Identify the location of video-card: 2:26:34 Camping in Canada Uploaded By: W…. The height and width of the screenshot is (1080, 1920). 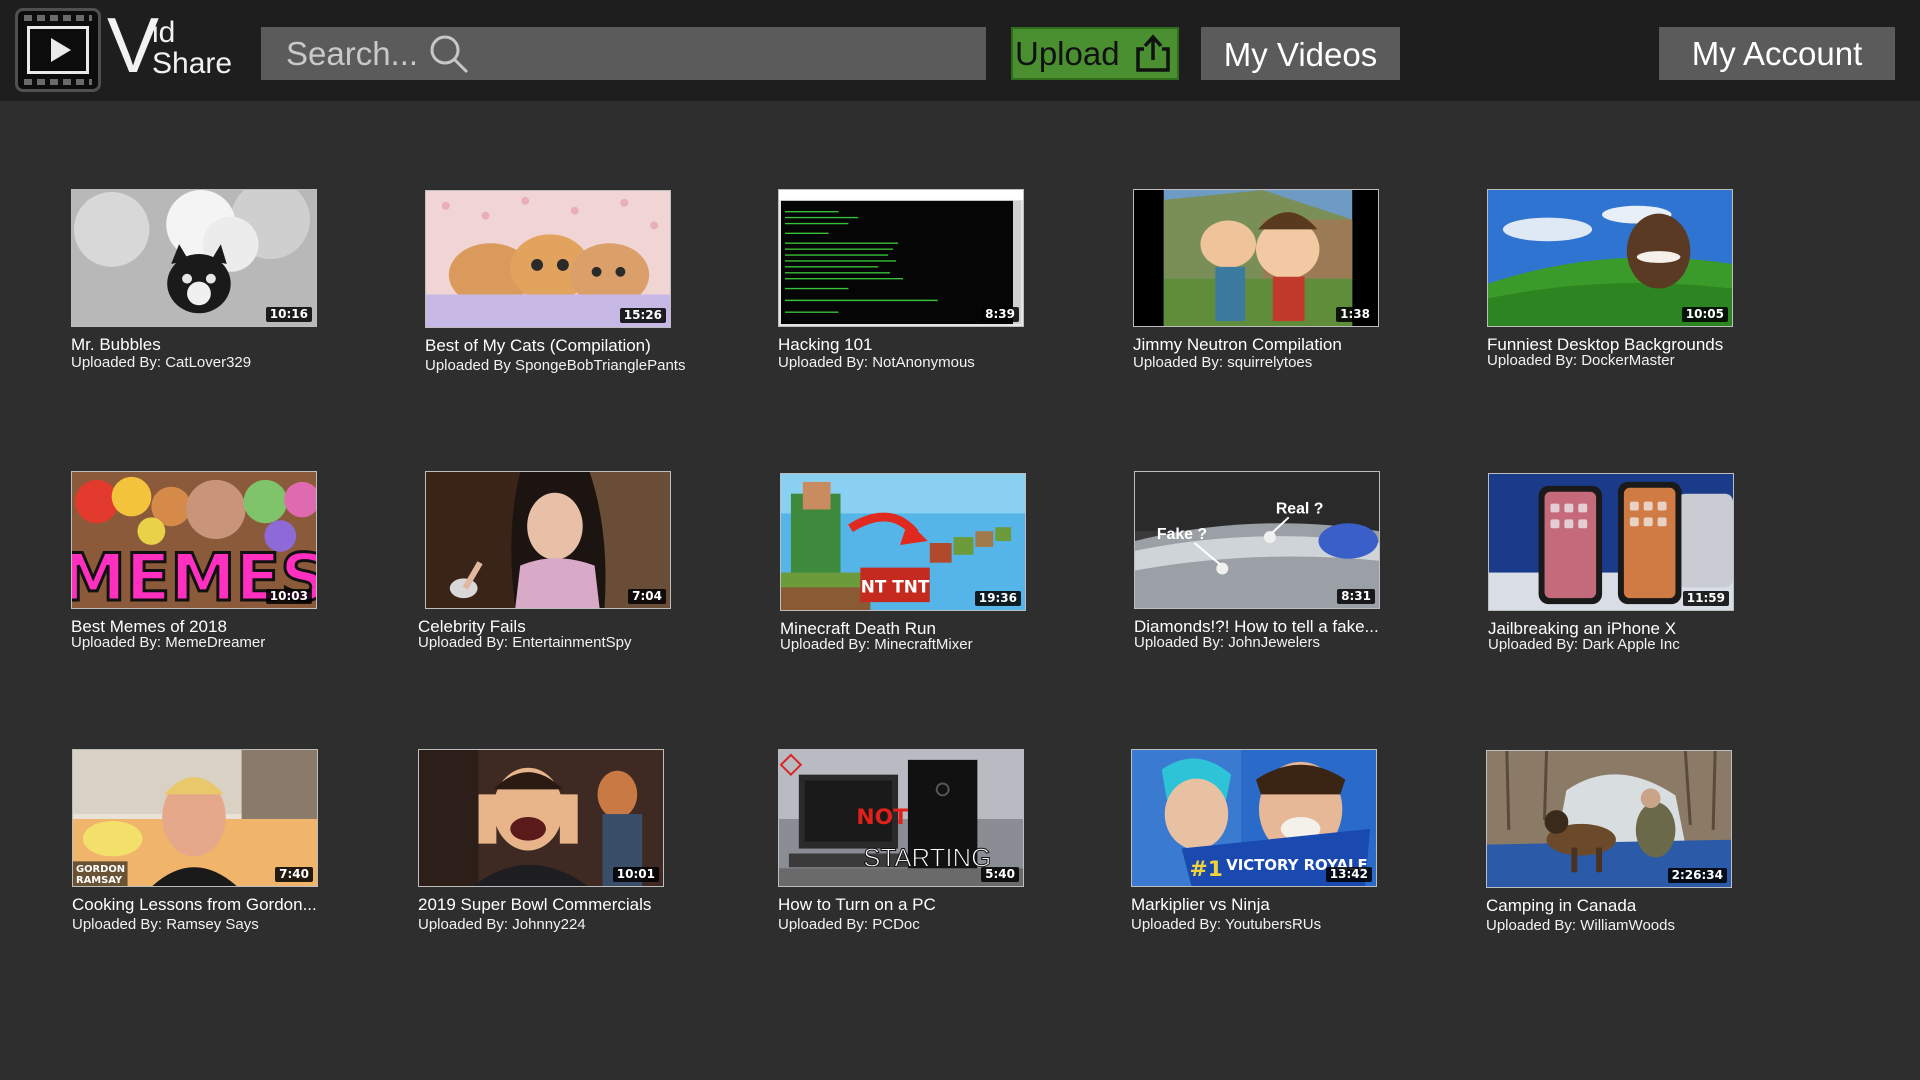
(1636, 842).